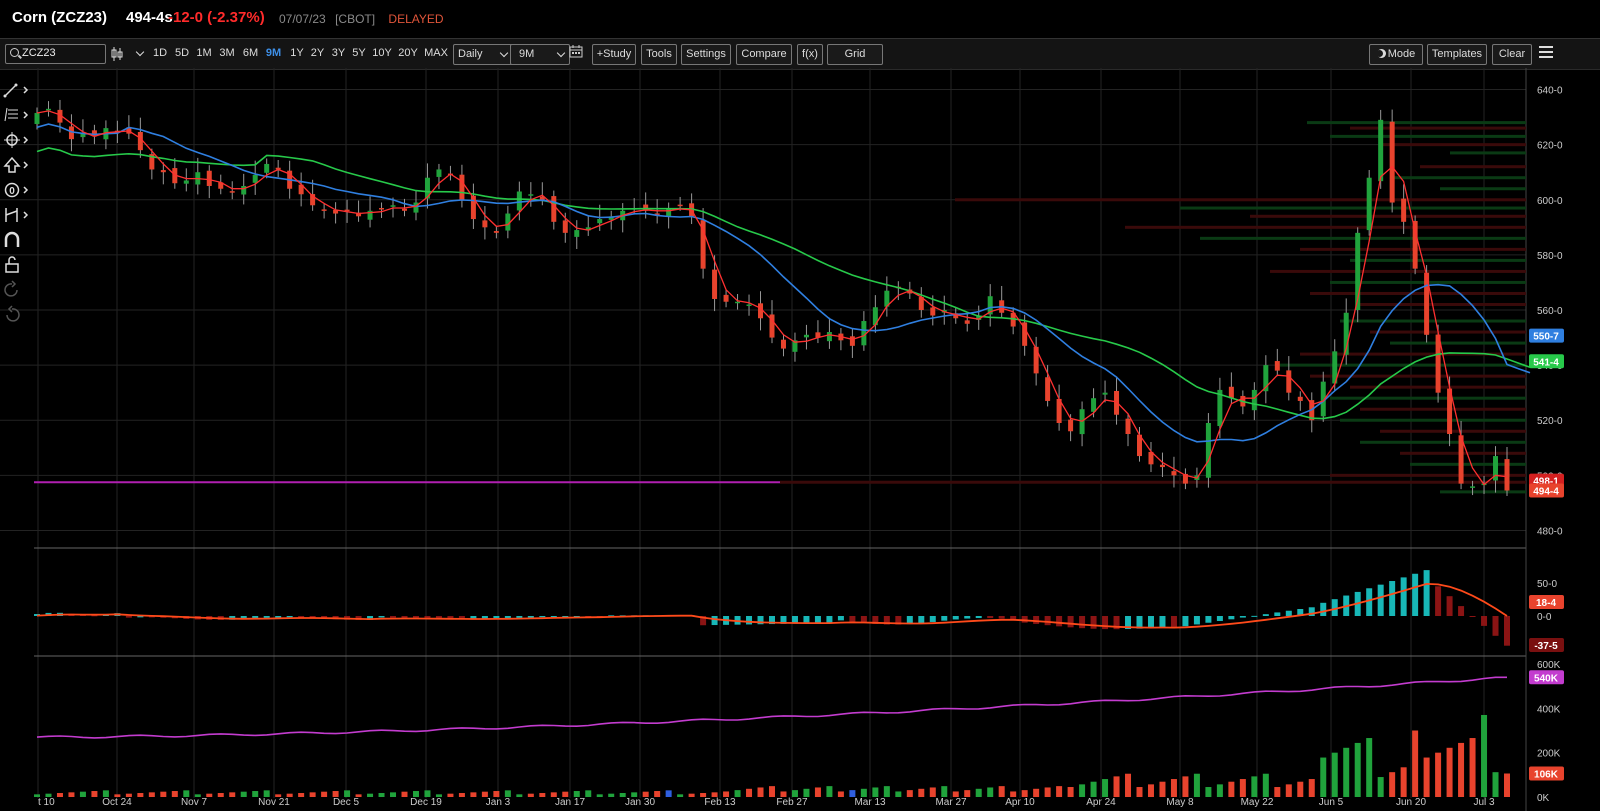 This screenshot has width=1600, height=811. What do you see at coordinates (61, 53) in the screenshot?
I see `symbol-search-input` at bounding box center [61, 53].